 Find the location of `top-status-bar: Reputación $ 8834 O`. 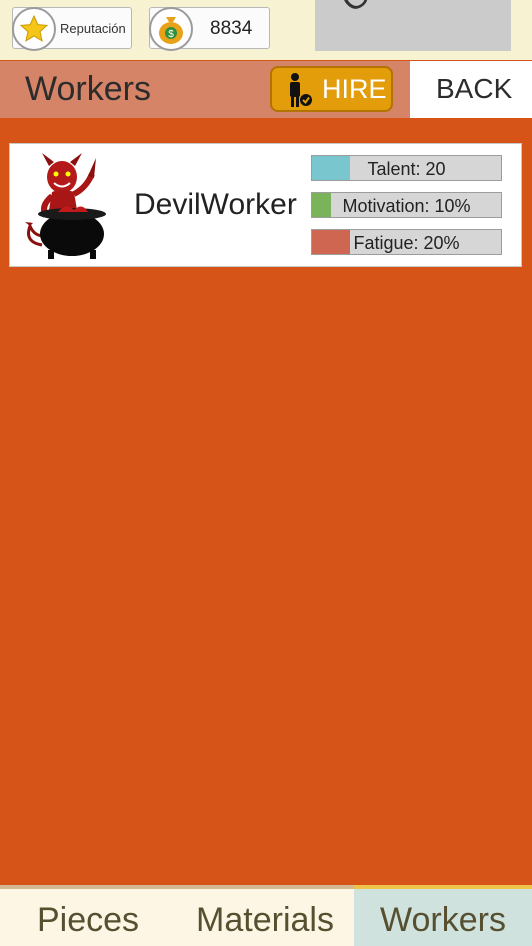

top-status-bar: Reputación $ 8834 O is located at coordinates (266, 30).